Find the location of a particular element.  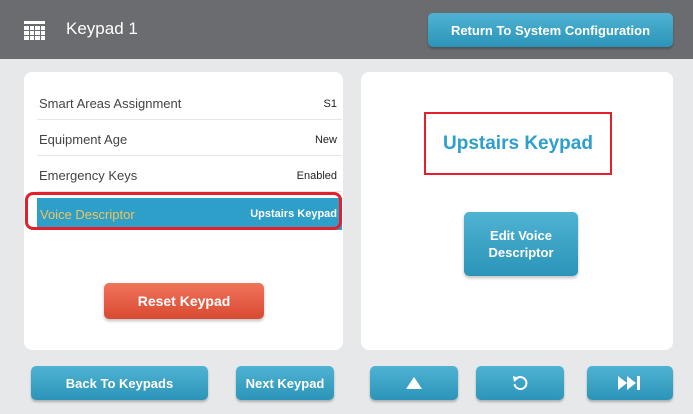

fast-forward-icon is located at coordinates (629, 383).